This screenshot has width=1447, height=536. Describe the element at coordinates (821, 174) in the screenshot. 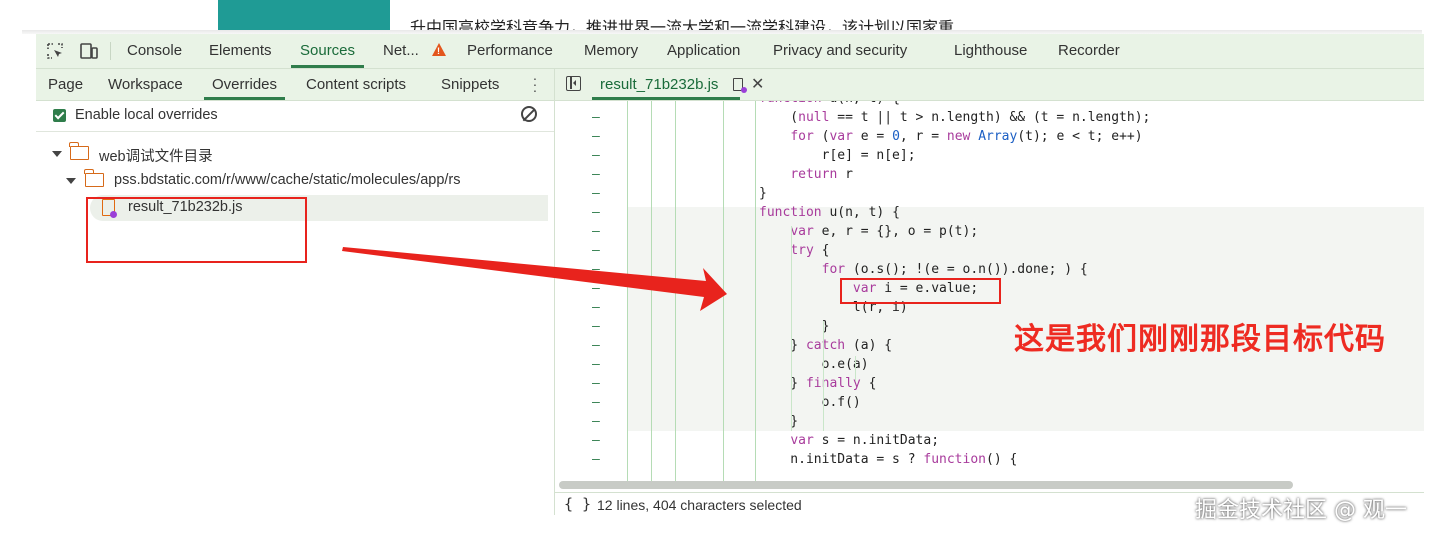

I see `code-text: return r` at that location.